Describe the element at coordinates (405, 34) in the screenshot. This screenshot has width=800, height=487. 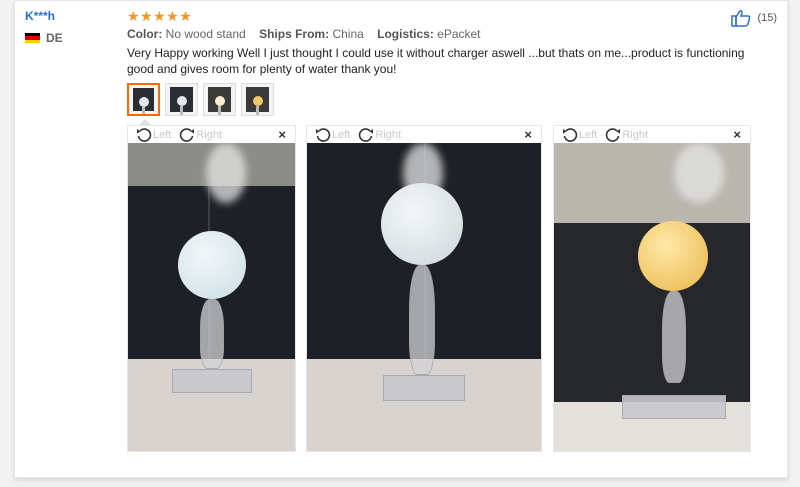
I see `logistics-label: Logistics:` at that location.